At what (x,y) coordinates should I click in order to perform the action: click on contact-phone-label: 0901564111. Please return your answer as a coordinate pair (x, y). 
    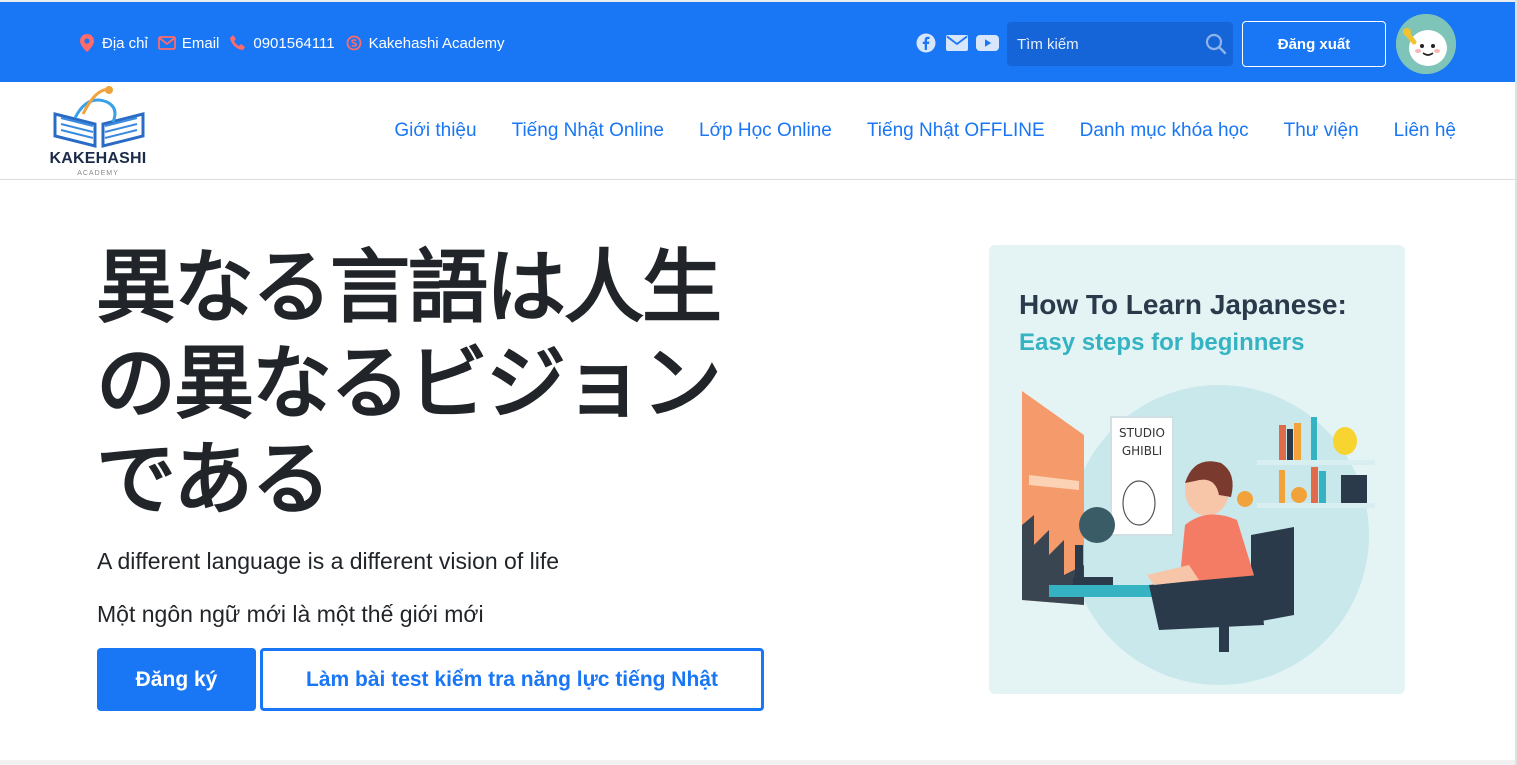
    Looking at the image, I should click on (294, 43).